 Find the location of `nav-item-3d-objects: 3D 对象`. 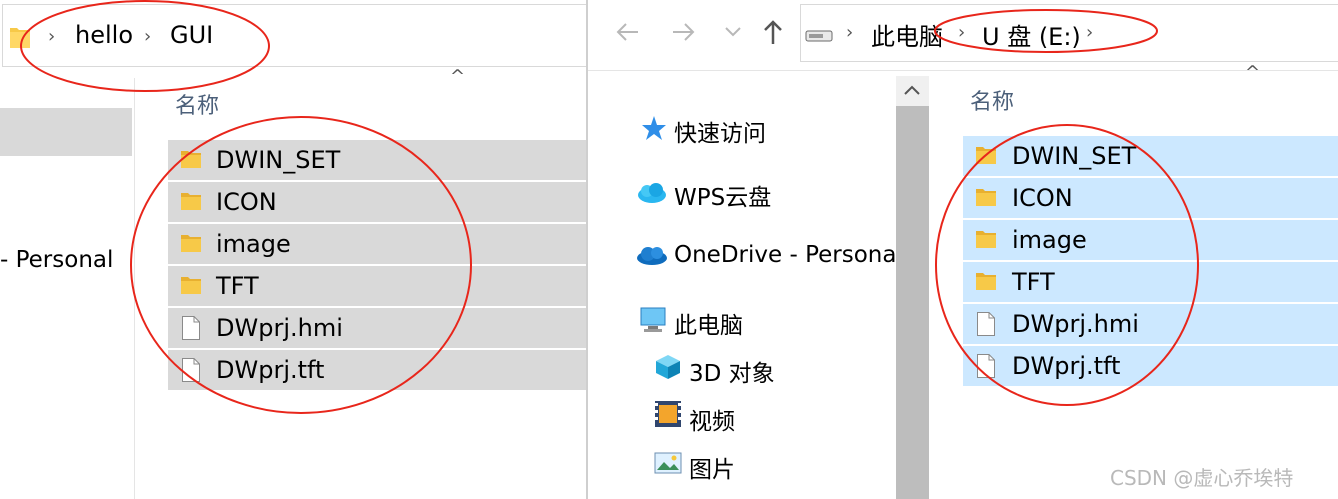

nav-item-3d-objects: 3D 对象 is located at coordinates (732, 371).